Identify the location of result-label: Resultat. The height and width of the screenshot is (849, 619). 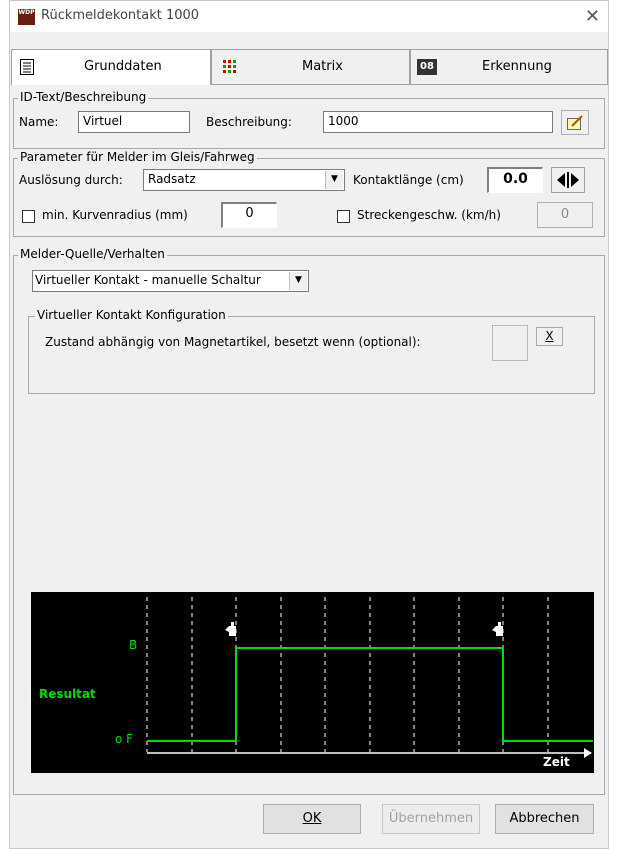
(67, 694).